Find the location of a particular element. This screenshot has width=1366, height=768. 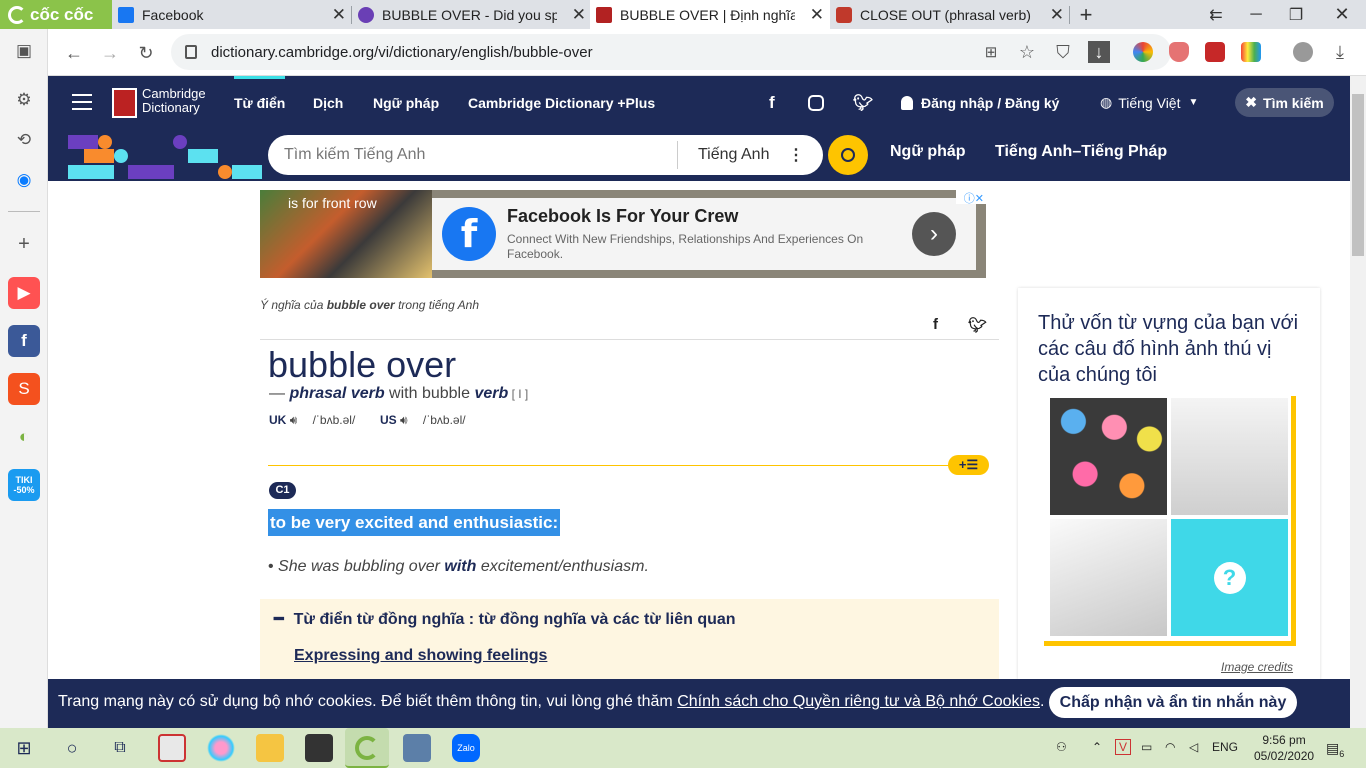

ad-chevron-right-icon: › is located at coordinates (934, 234).